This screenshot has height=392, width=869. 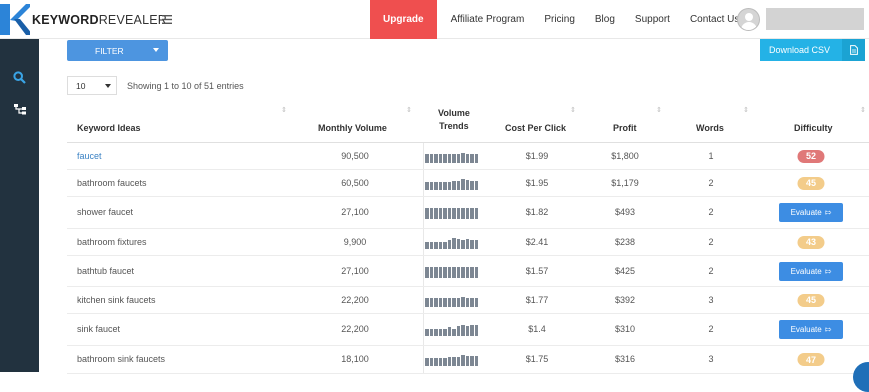 What do you see at coordinates (16, 19) in the screenshot?
I see `logo-k-icon` at bounding box center [16, 19].